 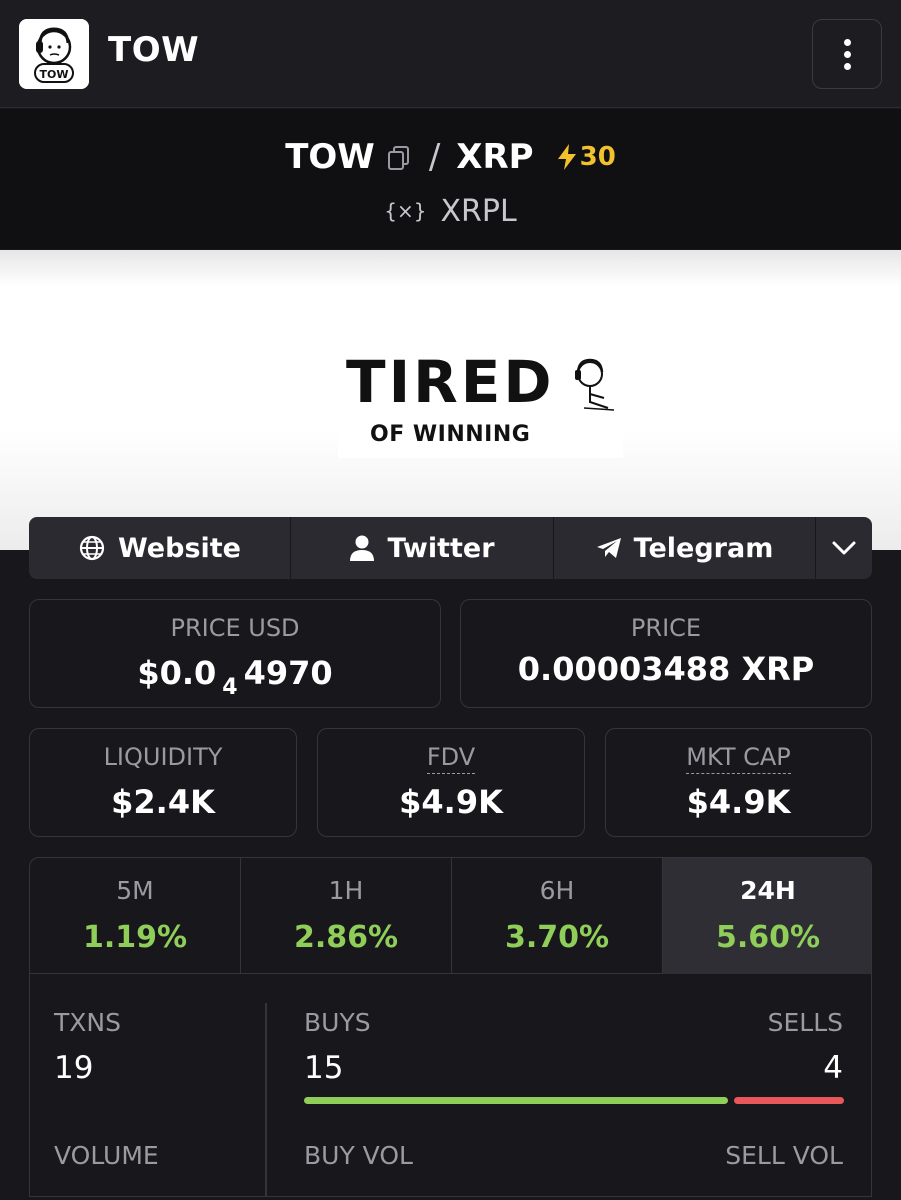 What do you see at coordinates (74, 1068) in the screenshot?
I see `txns-value: 19` at bounding box center [74, 1068].